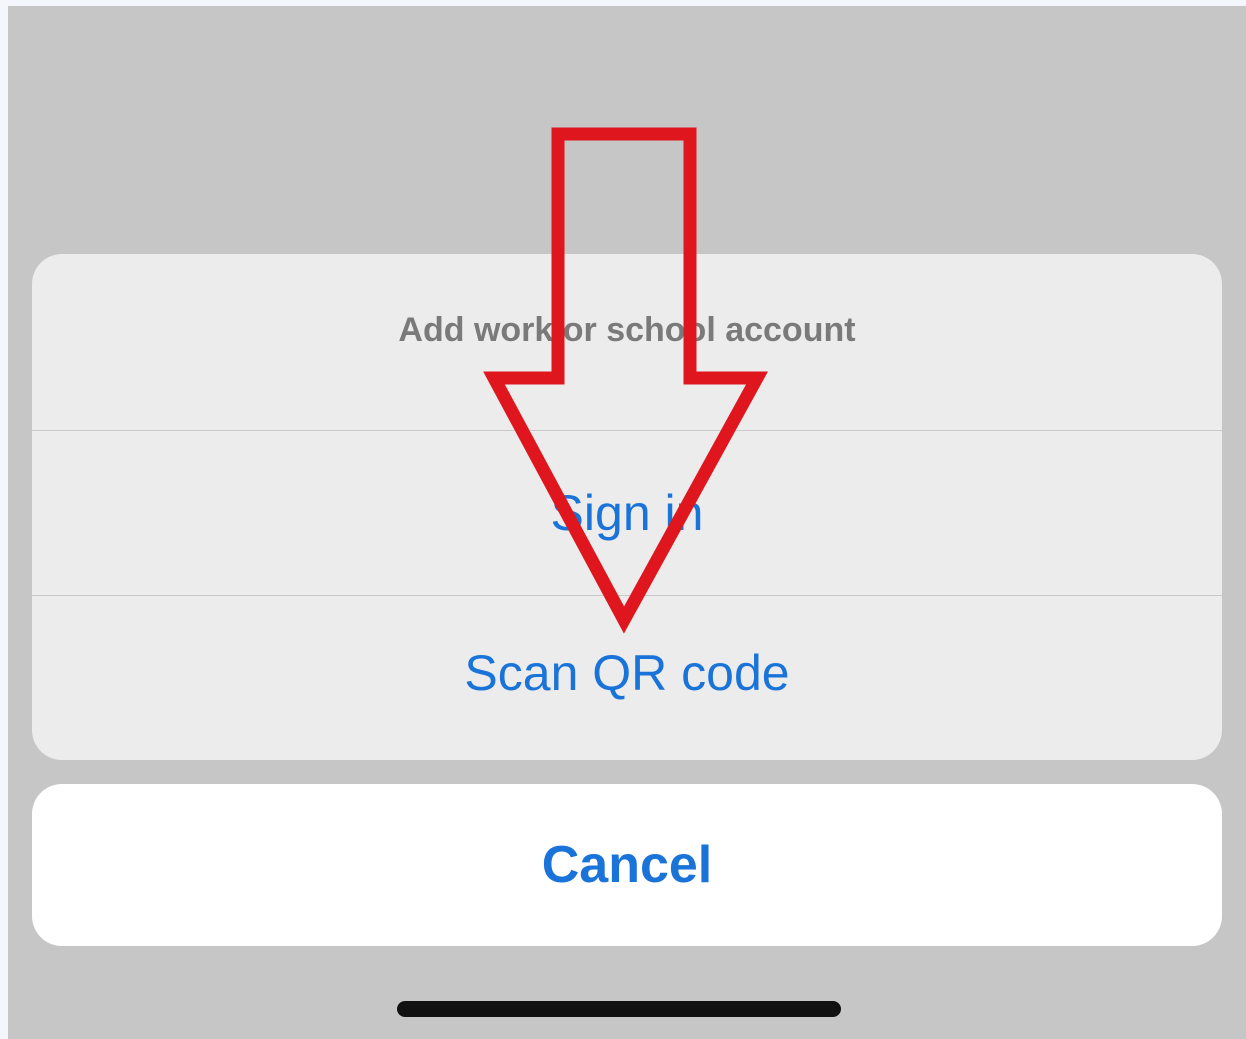 The width and height of the screenshot is (1246, 1039). I want to click on cancel-button: Cancel, so click(627, 865).